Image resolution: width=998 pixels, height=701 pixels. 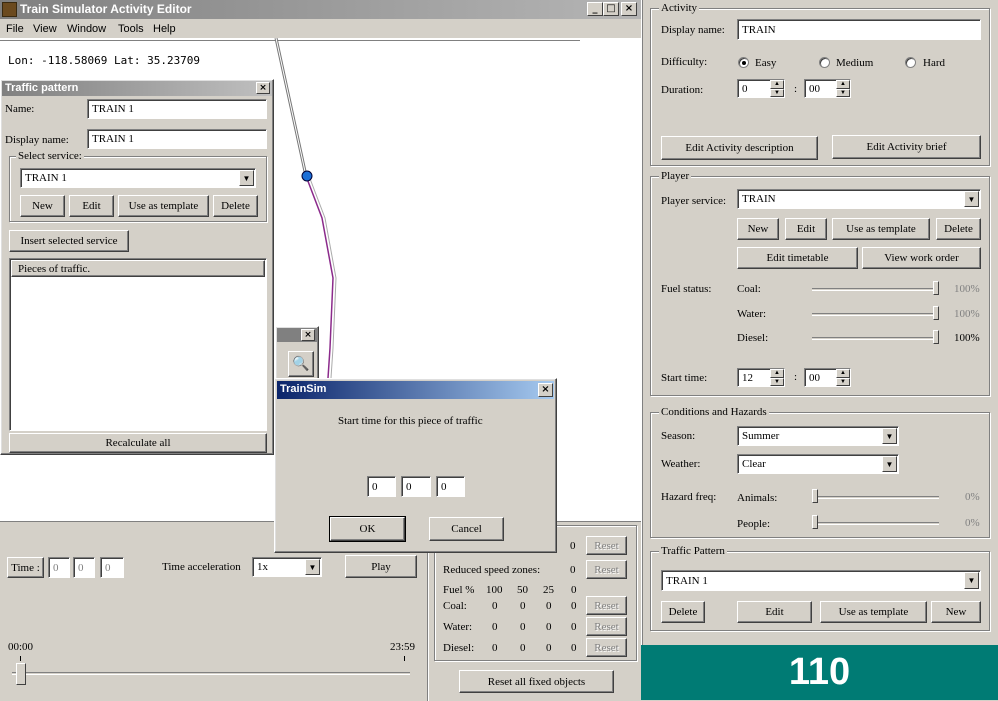 I want to click on trainsim-dialog-titlebar: TrainSim ×, so click(x=415, y=390).